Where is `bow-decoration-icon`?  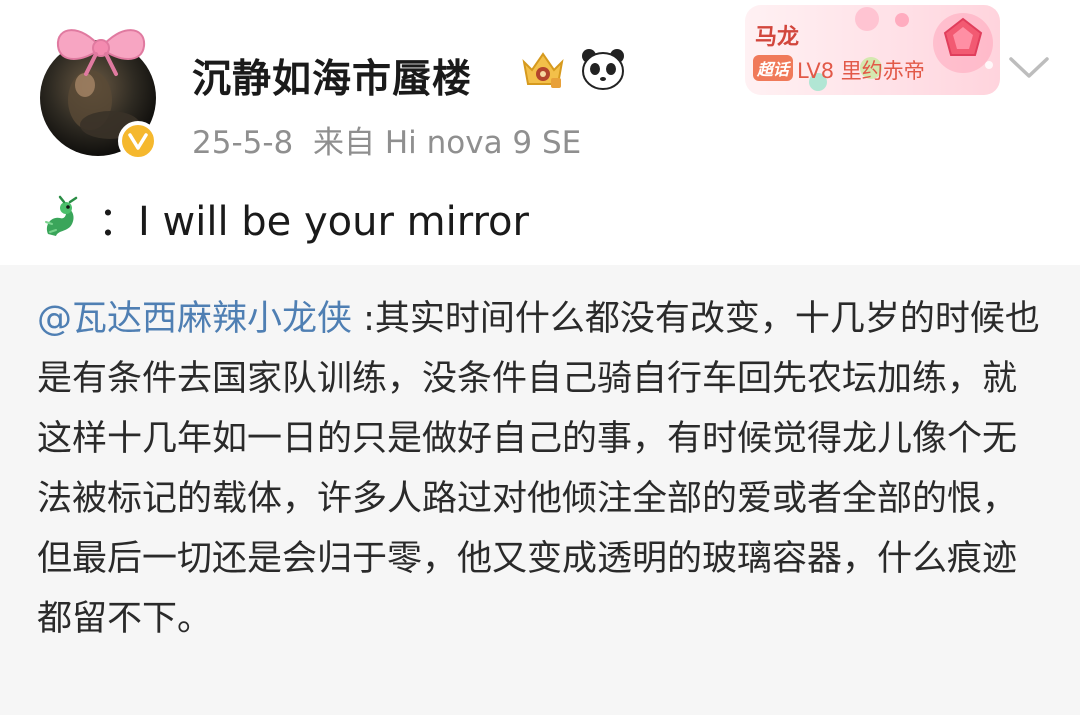 bow-decoration-icon is located at coordinates (101, 52).